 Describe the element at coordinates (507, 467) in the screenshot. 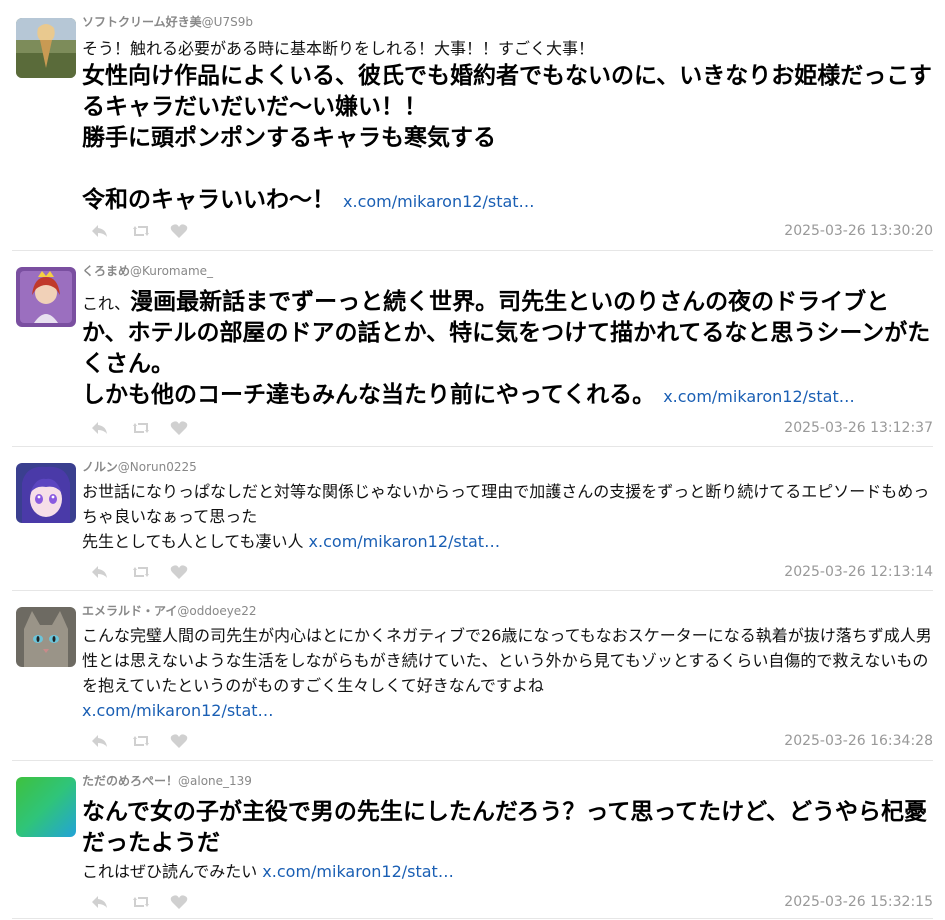

I see `post-header: ノルン@Norun0225` at that location.